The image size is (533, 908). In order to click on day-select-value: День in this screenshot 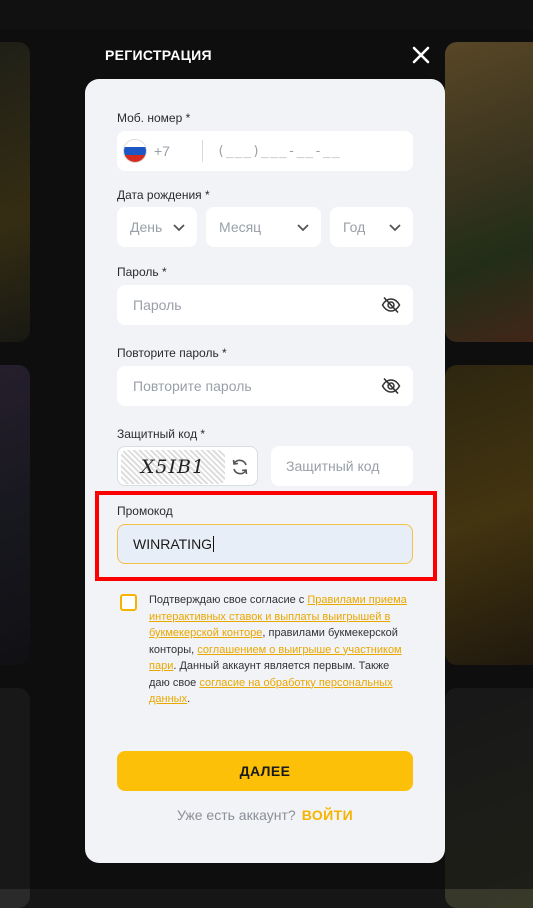, I will do `click(146, 227)`.